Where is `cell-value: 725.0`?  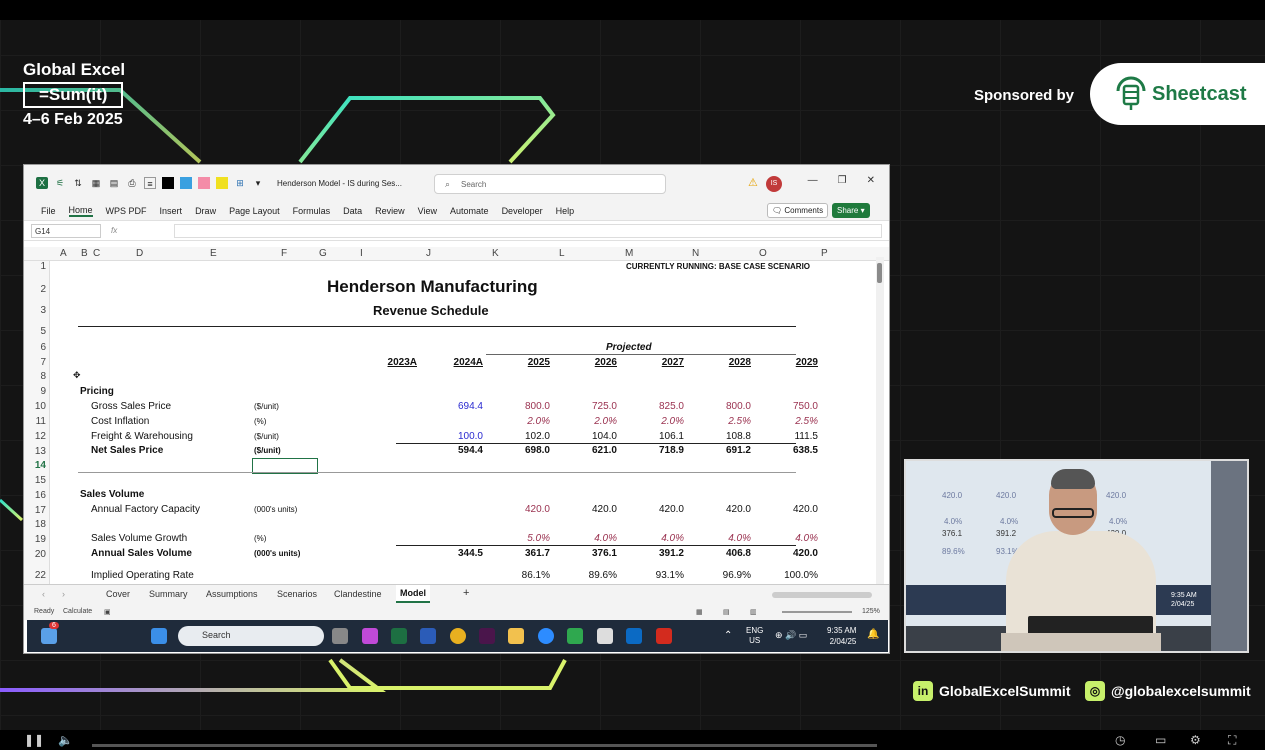 cell-value: 725.0 is located at coordinates (590, 406).